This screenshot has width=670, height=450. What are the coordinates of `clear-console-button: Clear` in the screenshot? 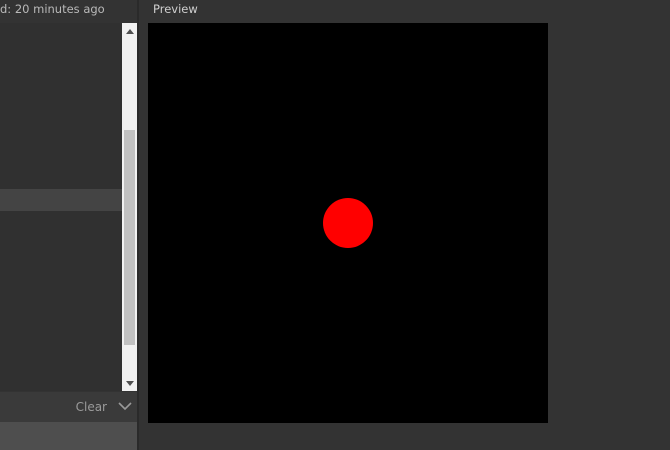 It's located at (91, 407).